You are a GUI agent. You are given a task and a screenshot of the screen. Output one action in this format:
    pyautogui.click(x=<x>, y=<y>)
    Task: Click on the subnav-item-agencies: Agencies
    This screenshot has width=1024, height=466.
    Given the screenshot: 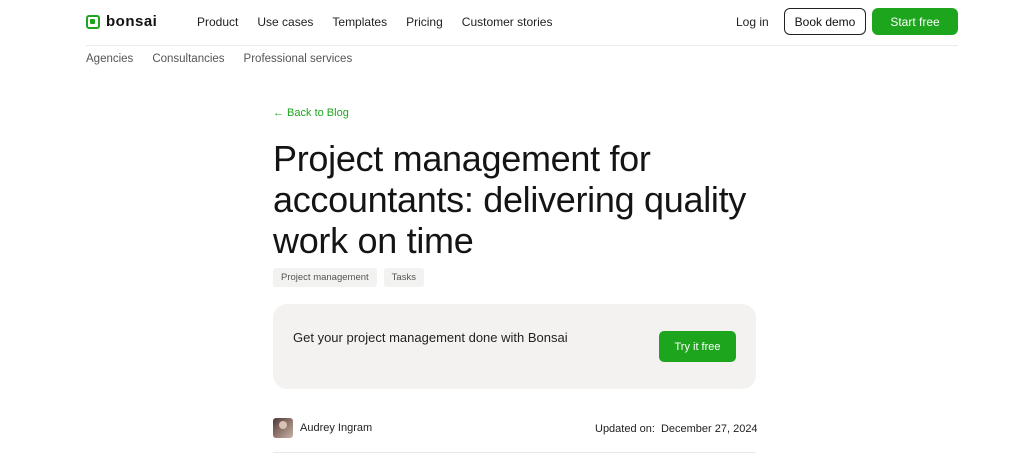 What is the action you would take?
    pyautogui.click(x=109, y=59)
    